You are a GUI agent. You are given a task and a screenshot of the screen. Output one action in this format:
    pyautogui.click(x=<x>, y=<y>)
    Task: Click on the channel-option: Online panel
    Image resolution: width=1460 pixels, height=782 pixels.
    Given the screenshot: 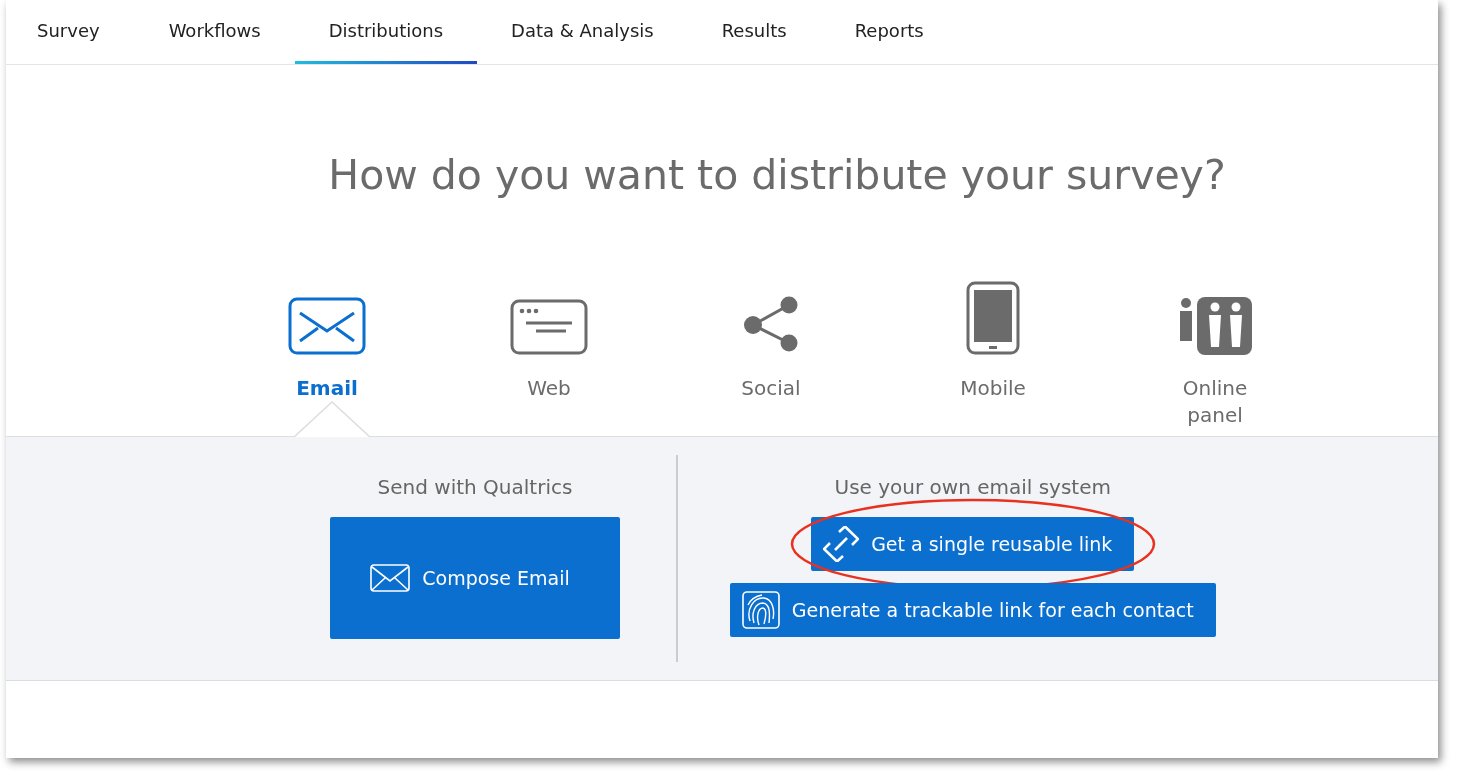 What is the action you would take?
    pyautogui.click(x=1215, y=356)
    